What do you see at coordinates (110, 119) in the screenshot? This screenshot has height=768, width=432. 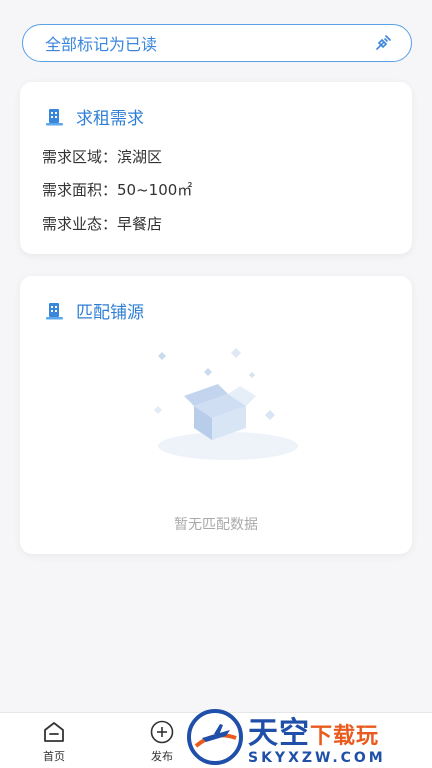 I see `requirement-card-title: 求租需求` at bounding box center [110, 119].